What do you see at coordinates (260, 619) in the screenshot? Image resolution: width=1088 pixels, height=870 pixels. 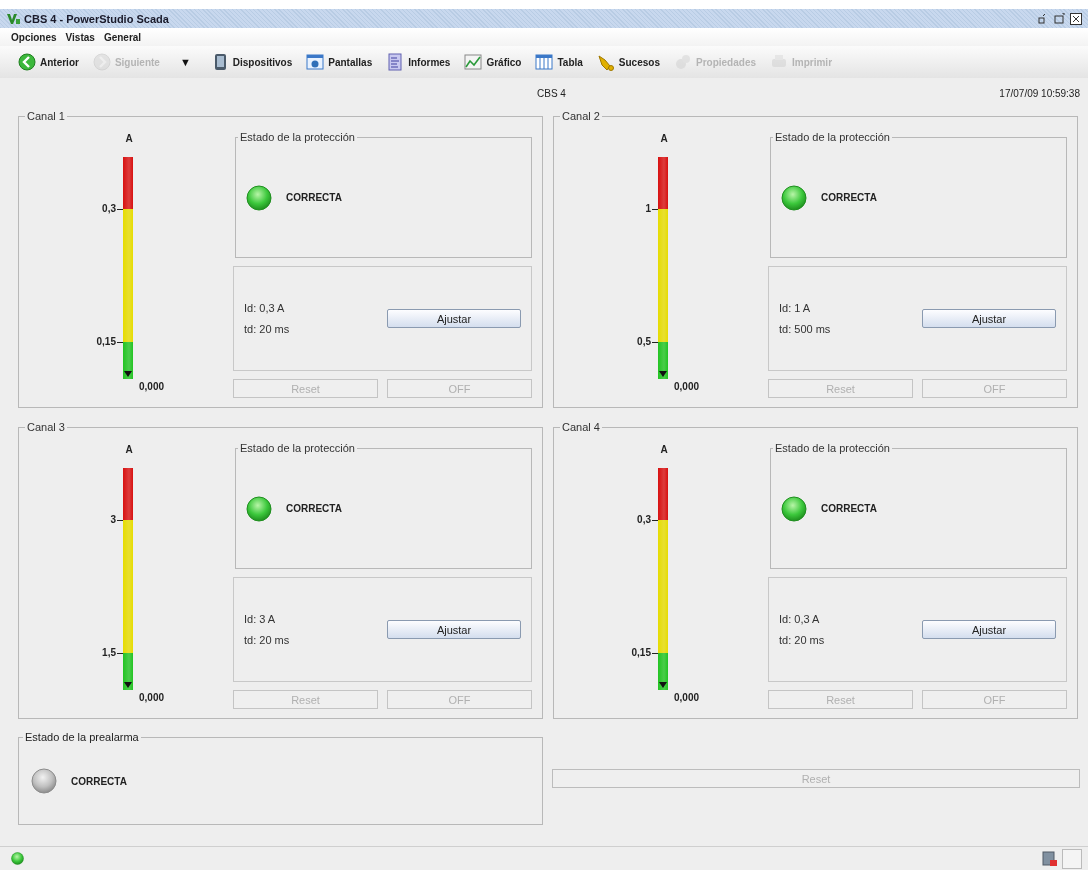 I see `setting-text: Id: 3 A` at bounding box center [260, 619].